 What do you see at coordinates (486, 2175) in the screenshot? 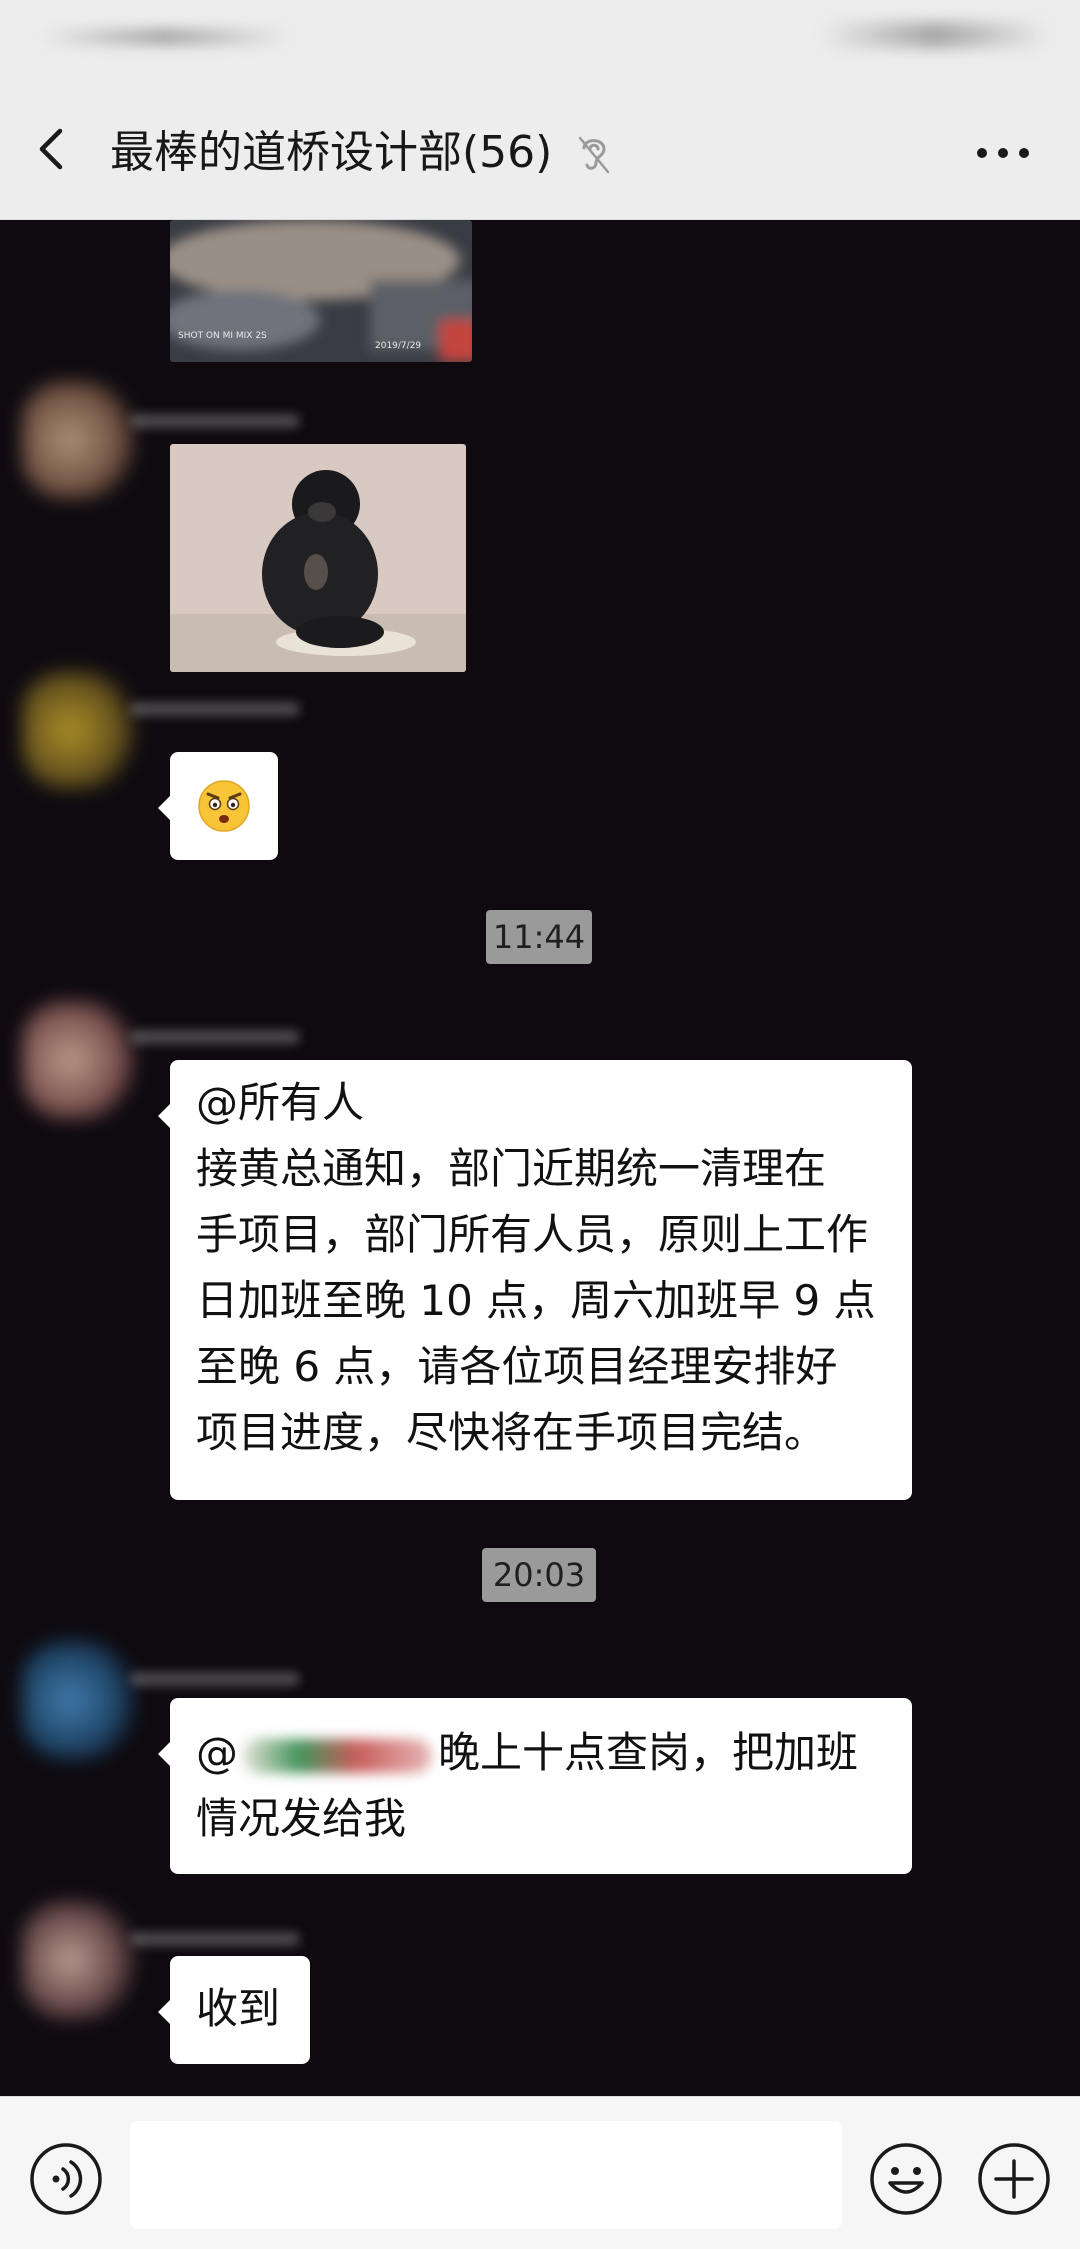
I see `message-input` at bounding box center [486, 2175].